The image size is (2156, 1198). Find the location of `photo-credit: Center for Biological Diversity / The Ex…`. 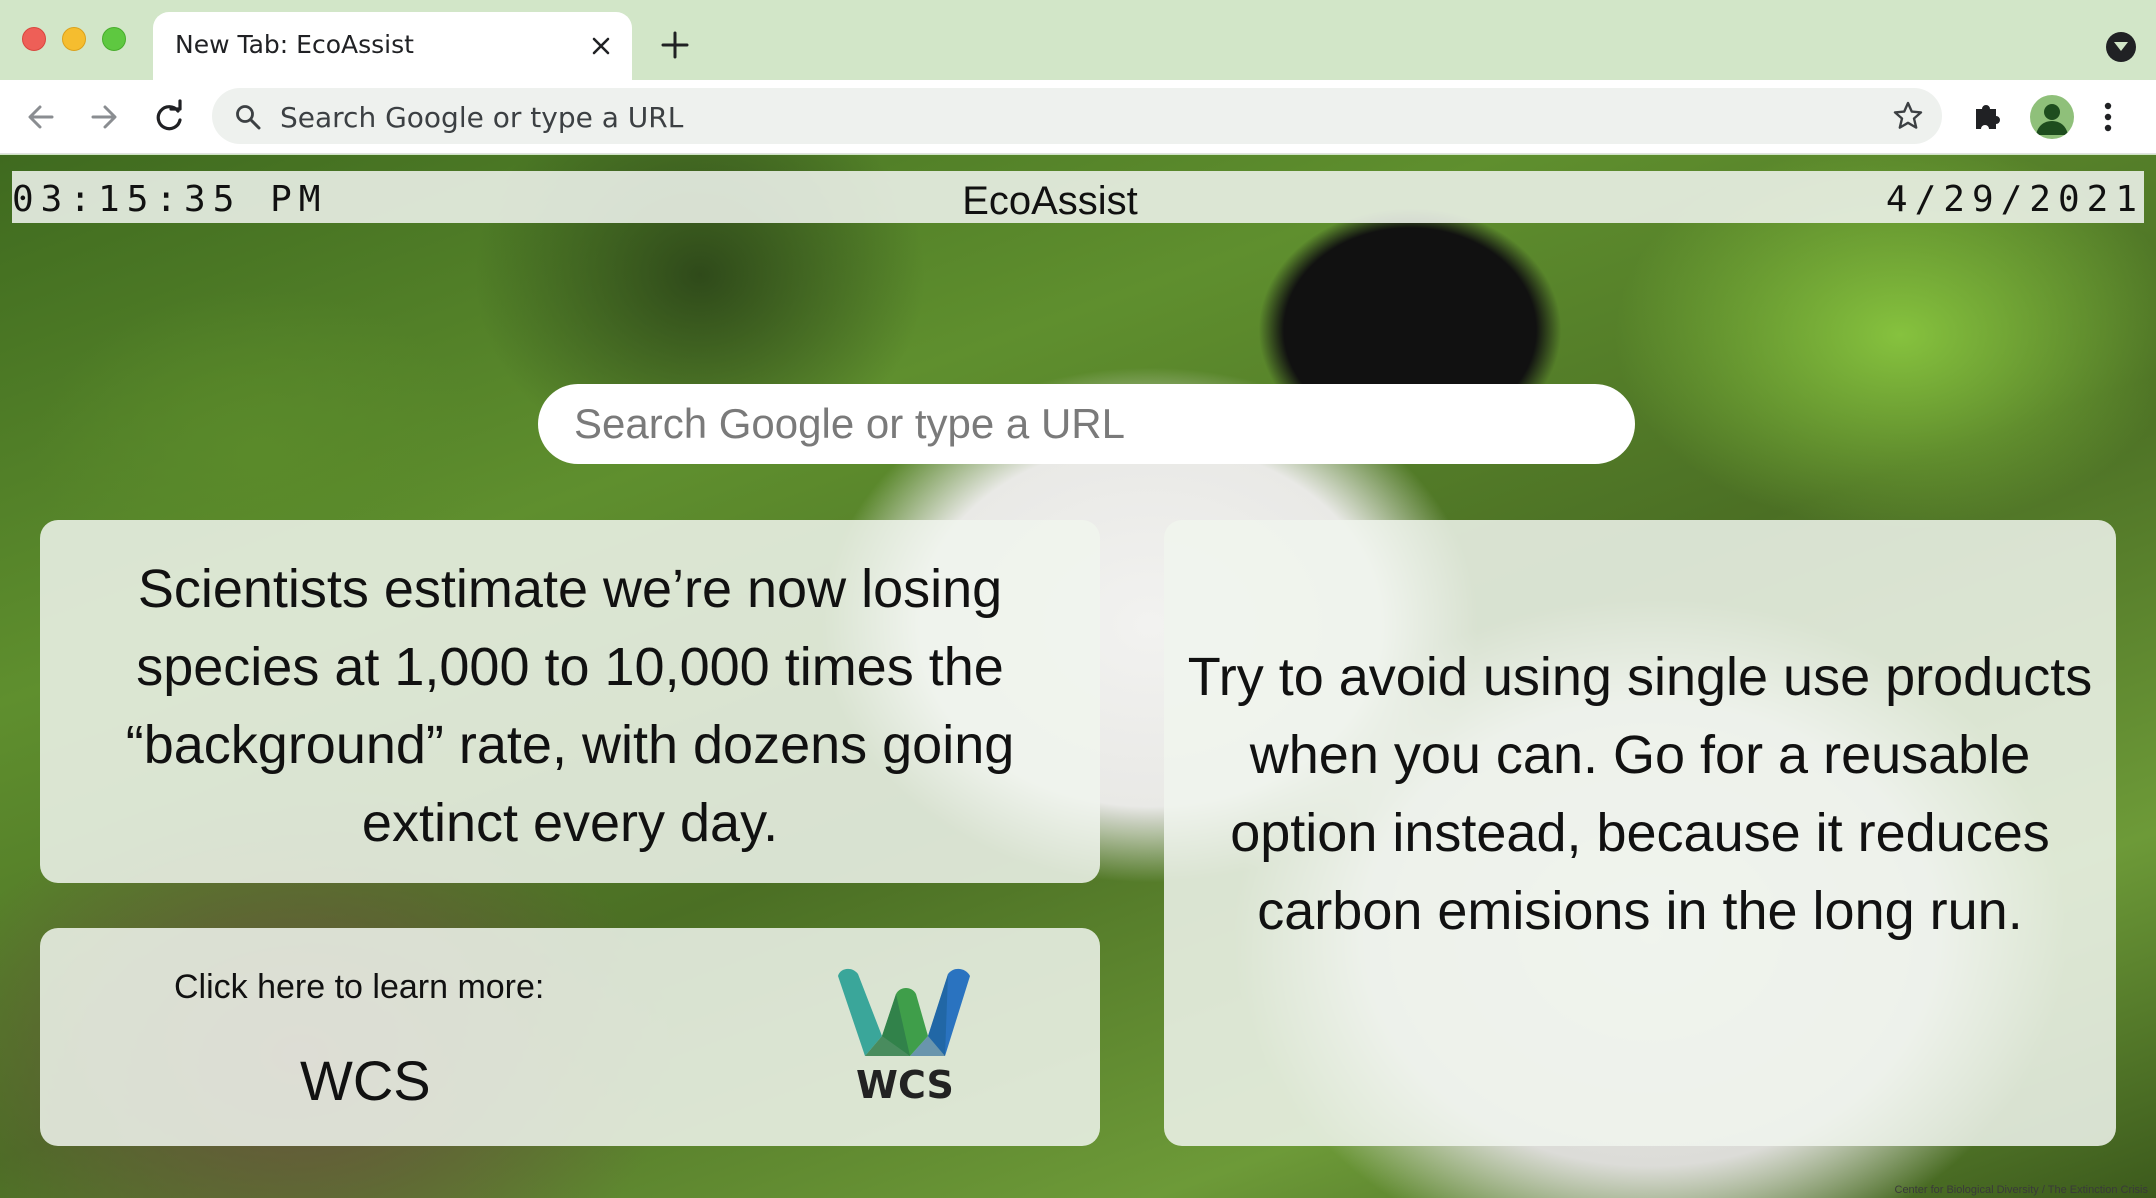

photo-credit: Center for Biological Diversity / The Ex… is located at coordinates (2021, 1190).